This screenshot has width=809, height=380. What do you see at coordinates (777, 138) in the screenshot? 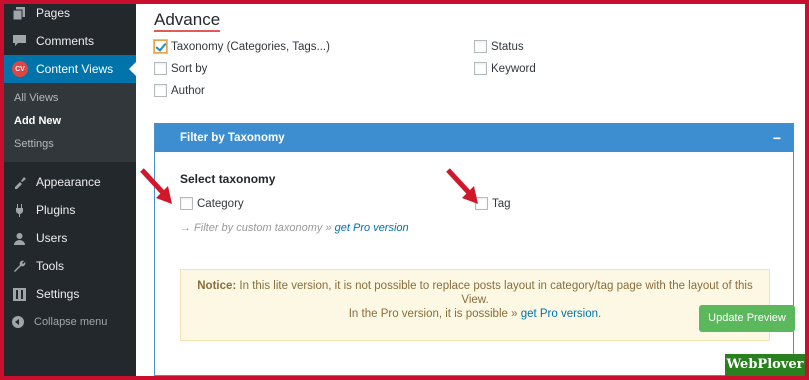
I see `collapse-toggle-icon: −` at bounding box center [777, 138].